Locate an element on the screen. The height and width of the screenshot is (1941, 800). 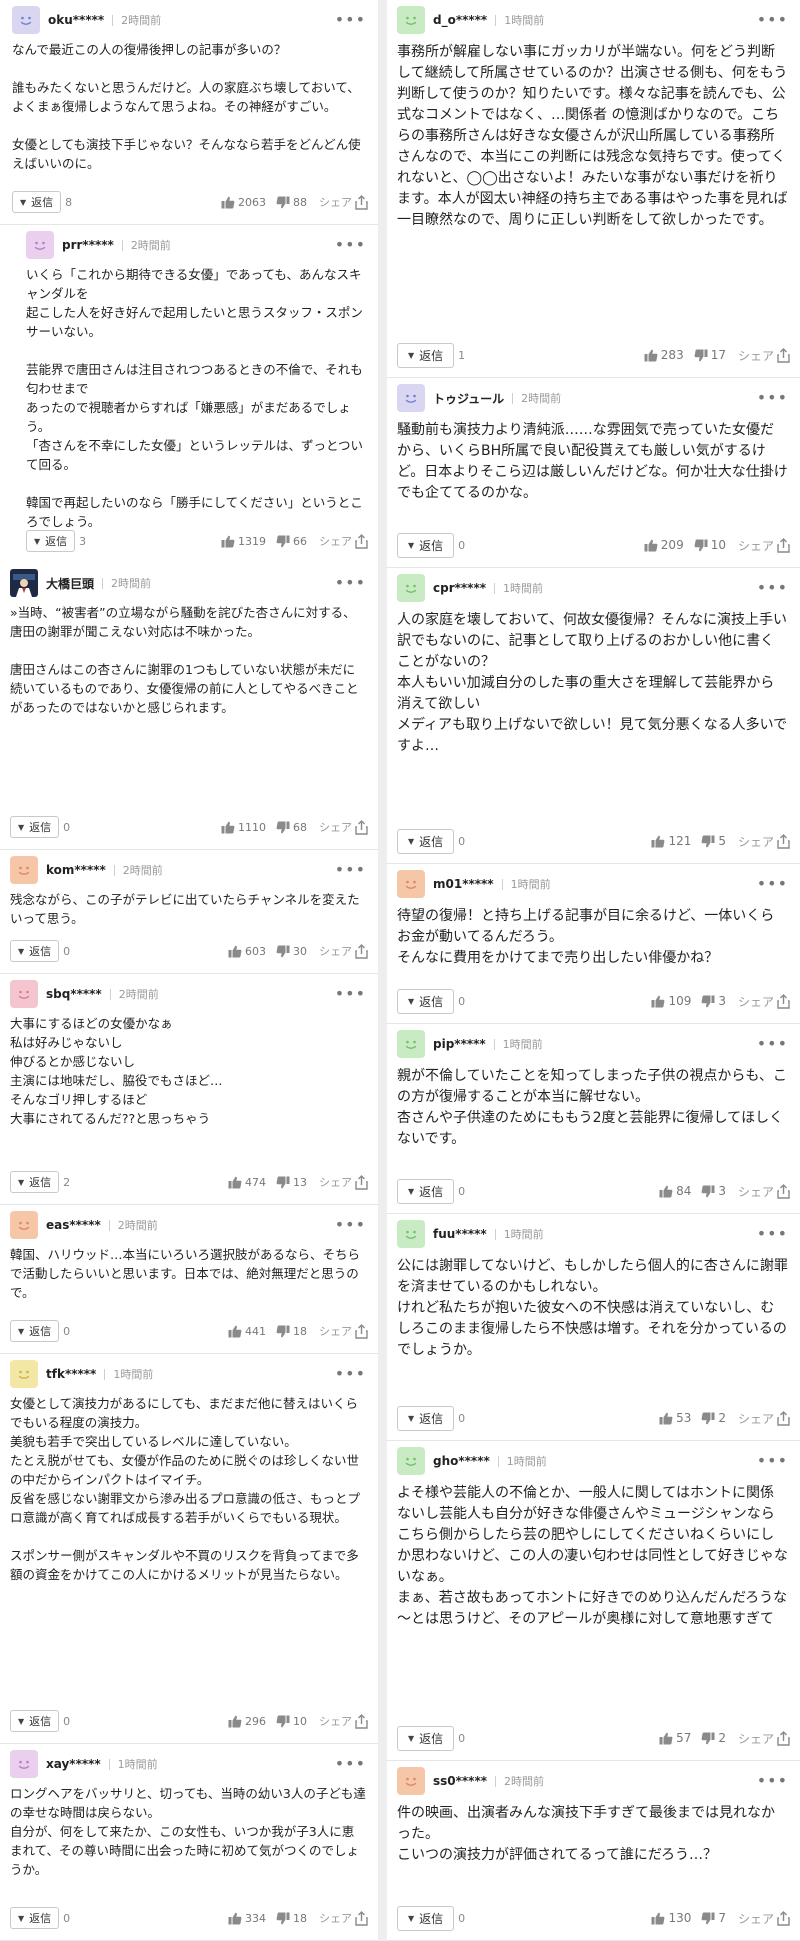
username: gho***** is located at coordinates (461, 1461).